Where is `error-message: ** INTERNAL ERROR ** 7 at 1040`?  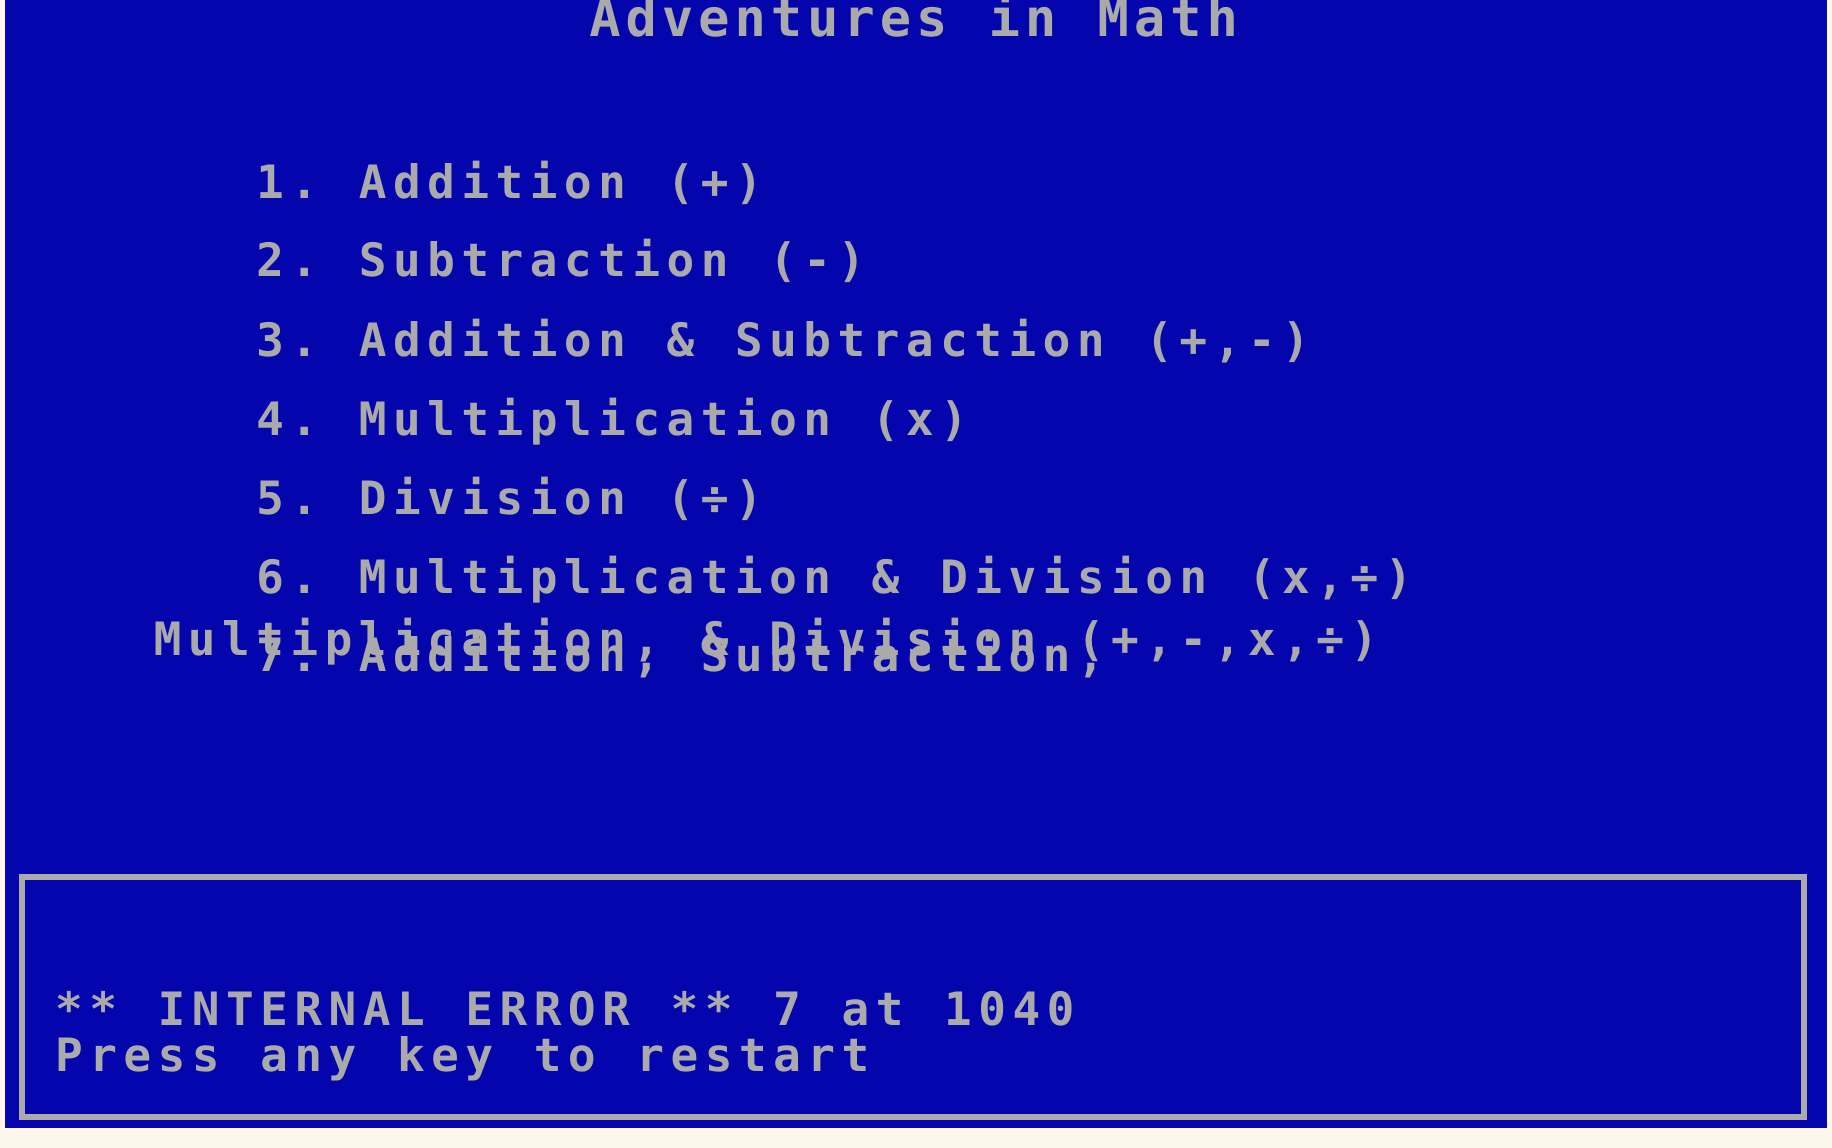 error-message: ** INTERNAL ERROR ** 7 at 1040 is located at coordinates (568, 1009).